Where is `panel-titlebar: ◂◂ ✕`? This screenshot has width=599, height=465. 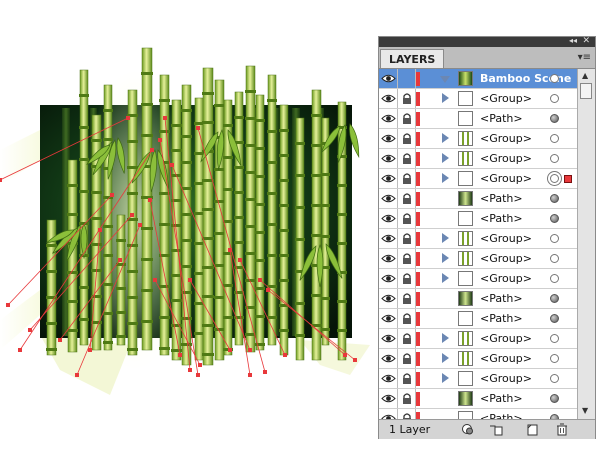
panel-titlebar: ◂◂ ✕ is located at coordinates (487, 41).